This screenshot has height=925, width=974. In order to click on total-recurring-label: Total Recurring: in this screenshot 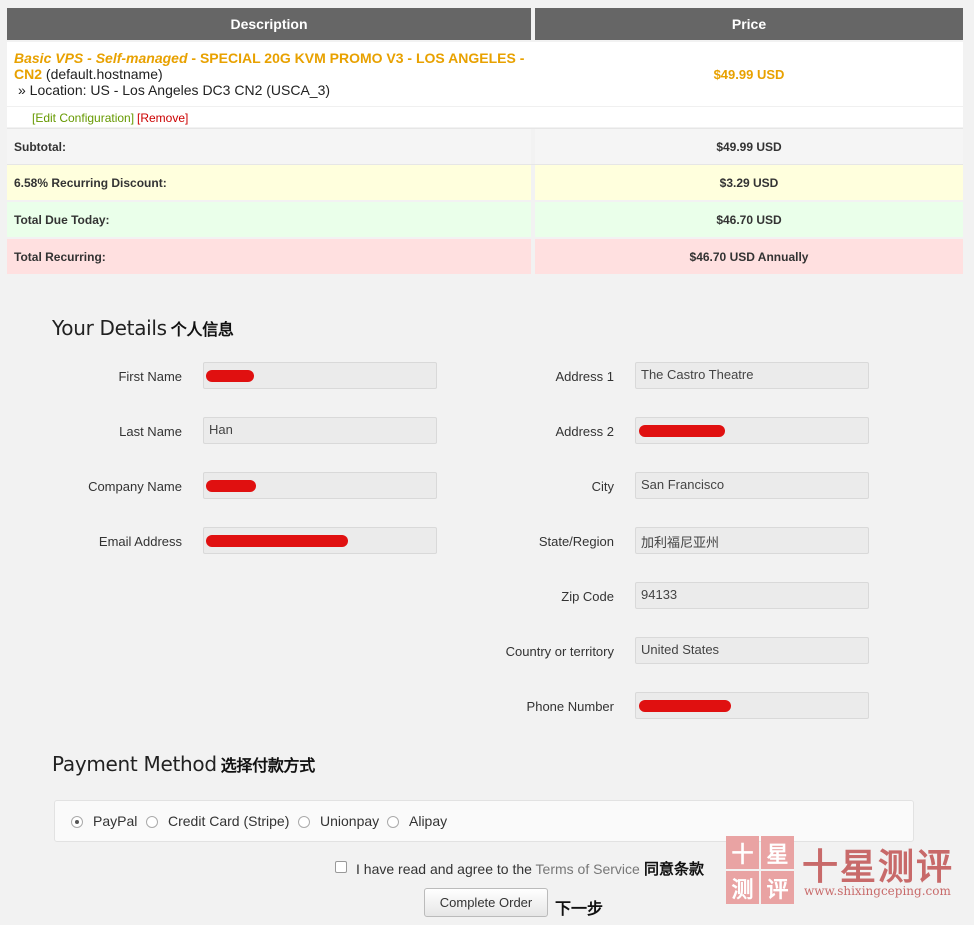, I will do `click(60, 256)`.